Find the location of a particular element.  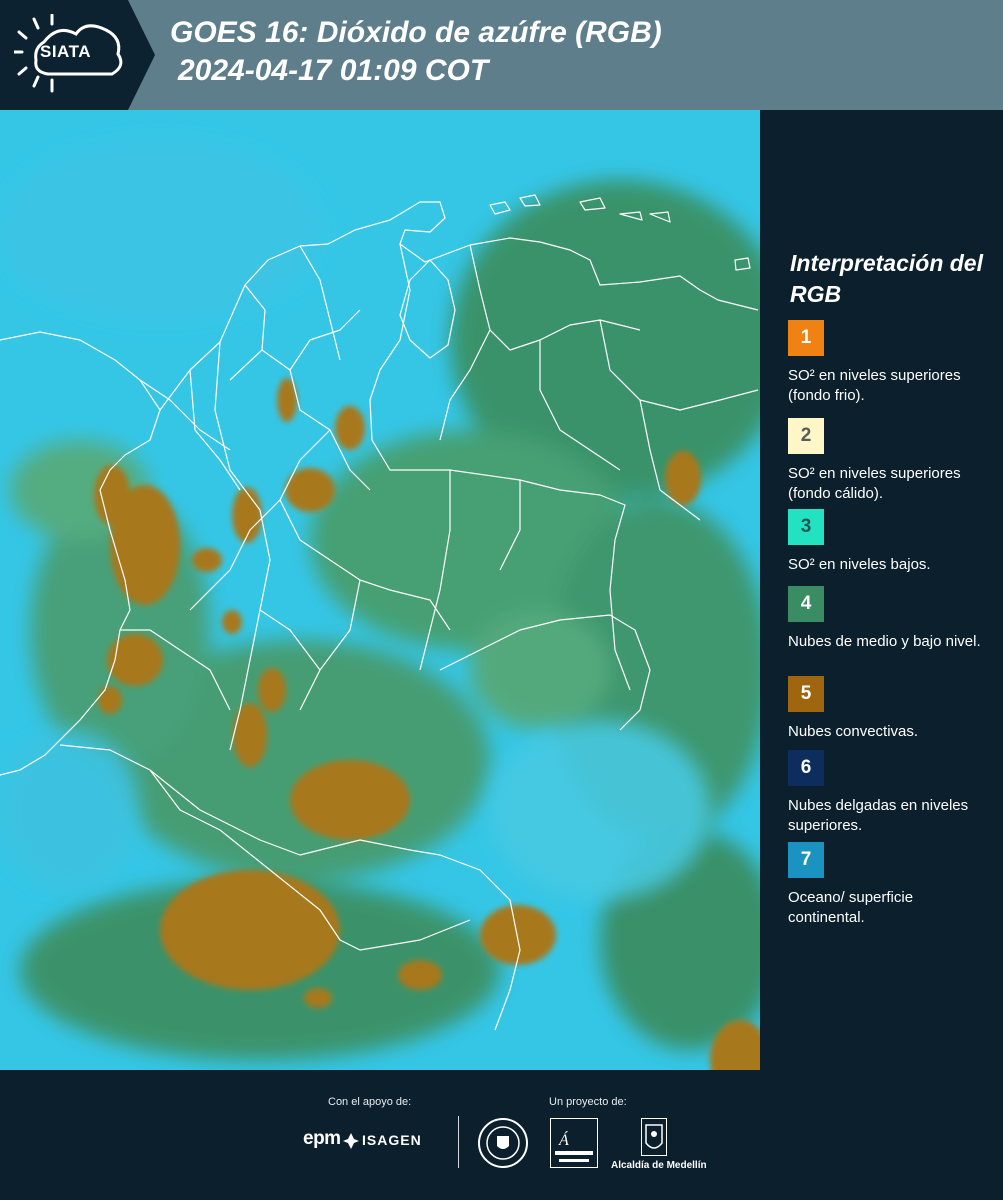

legend-item-3: 3 SO² en niveles bajos. is located at coordinates (888, 542).